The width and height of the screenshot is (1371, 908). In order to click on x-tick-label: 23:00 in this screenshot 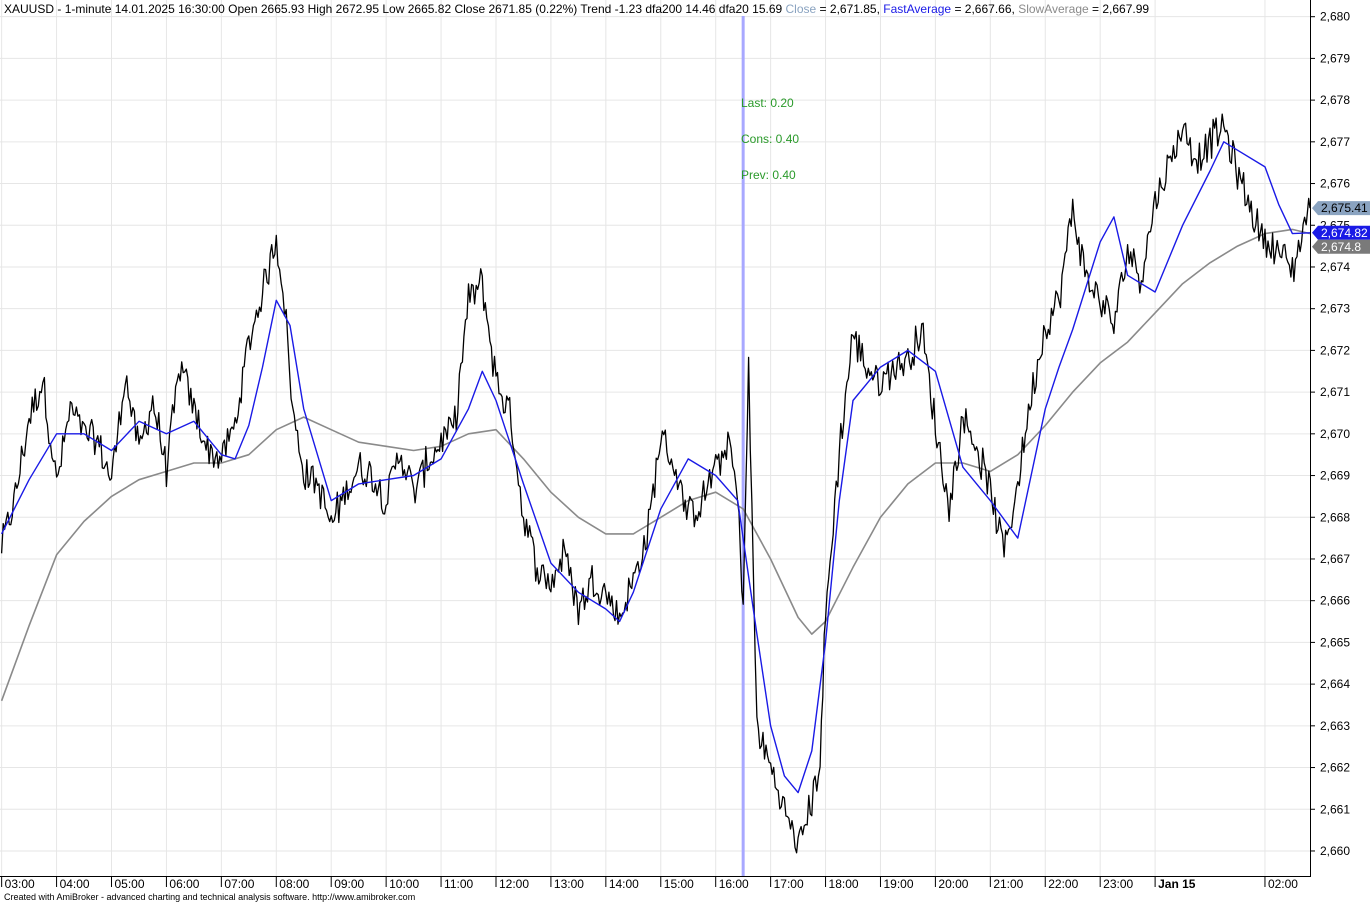, I will do `click(1118, 884)`.